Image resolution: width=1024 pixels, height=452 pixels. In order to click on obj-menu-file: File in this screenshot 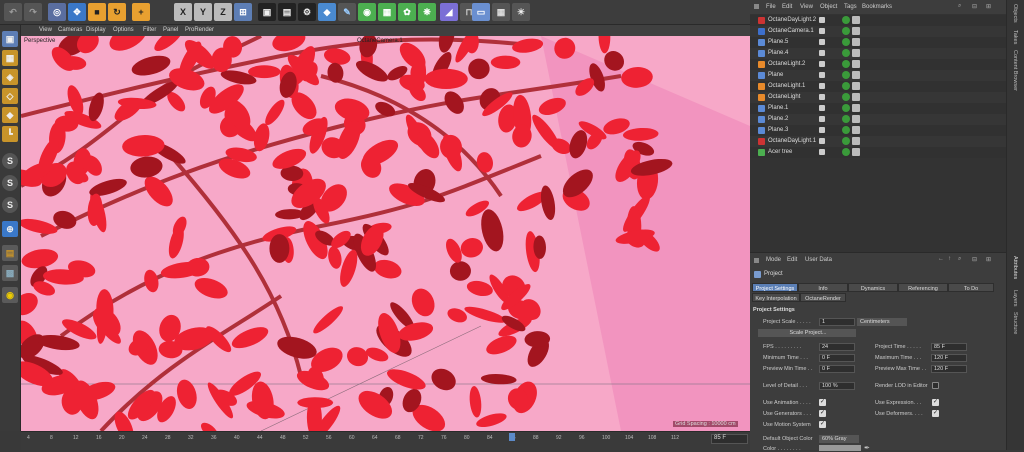, I will do `click(771, 7)`.